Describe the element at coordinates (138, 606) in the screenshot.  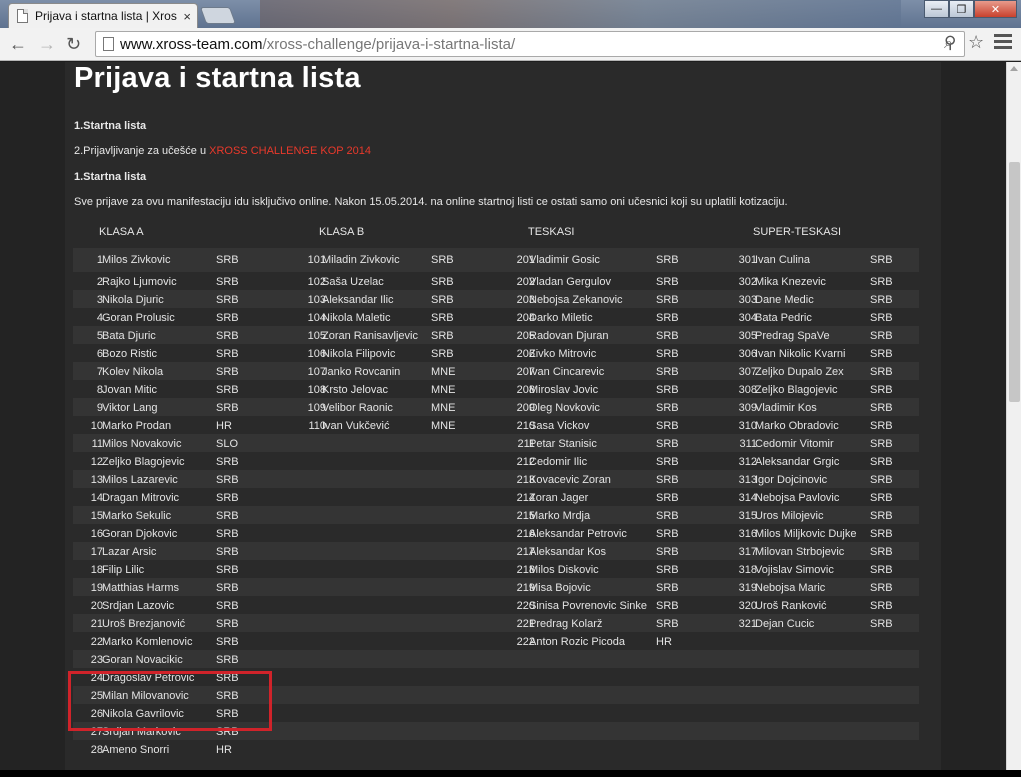
I see `entry-name: Srdjan Lazovic` at that location.